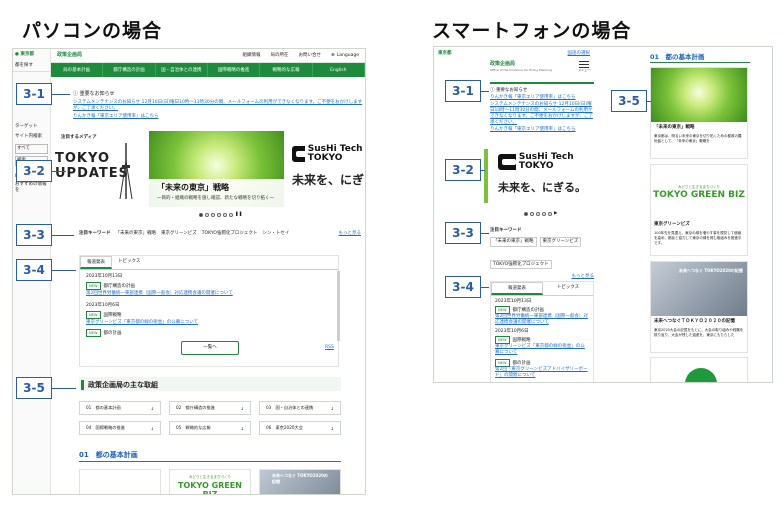 The height and width of the screenshot is (518, 783). Describe the element at coordinates (34, 388) in the screenshot. I see `callout-3-5-pc: 3-5` at that location.